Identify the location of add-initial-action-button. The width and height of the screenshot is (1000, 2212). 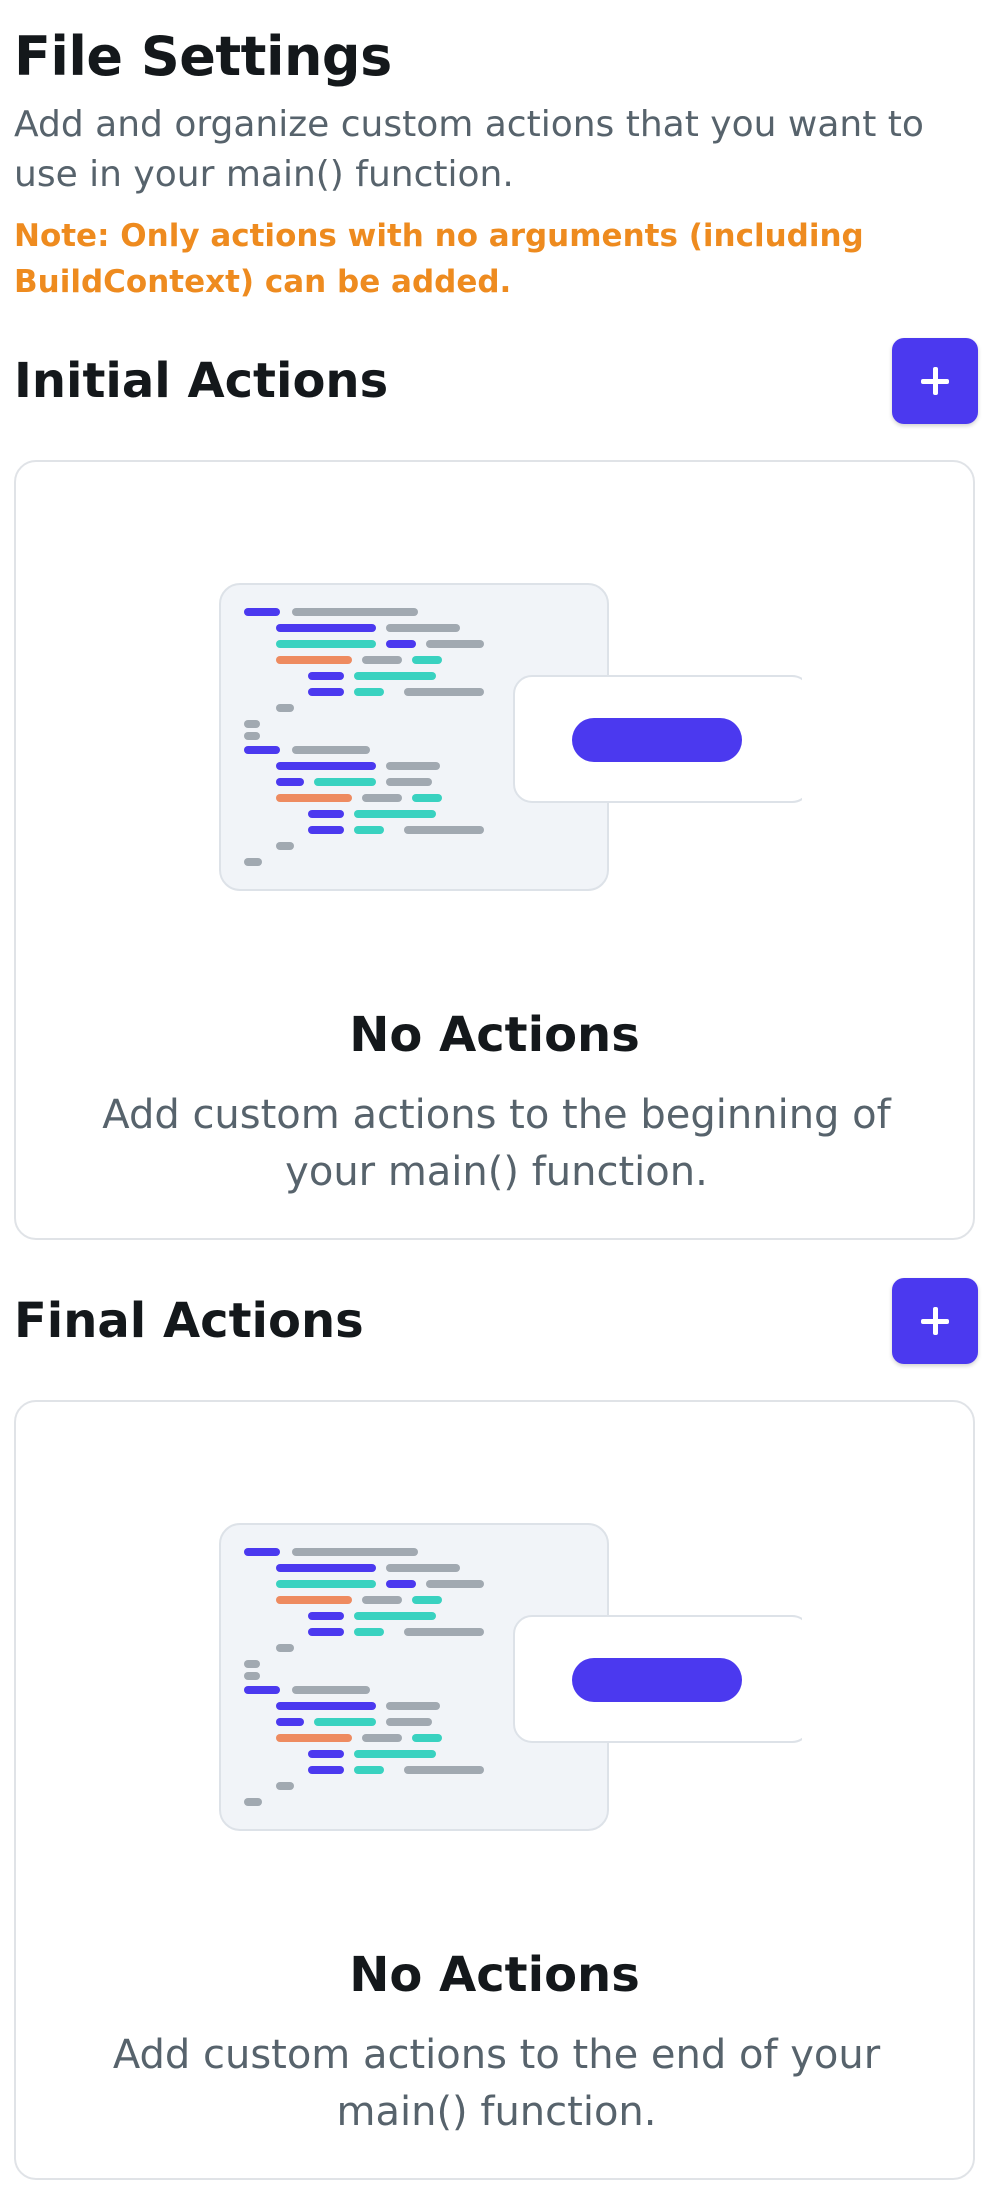
(935, 381).